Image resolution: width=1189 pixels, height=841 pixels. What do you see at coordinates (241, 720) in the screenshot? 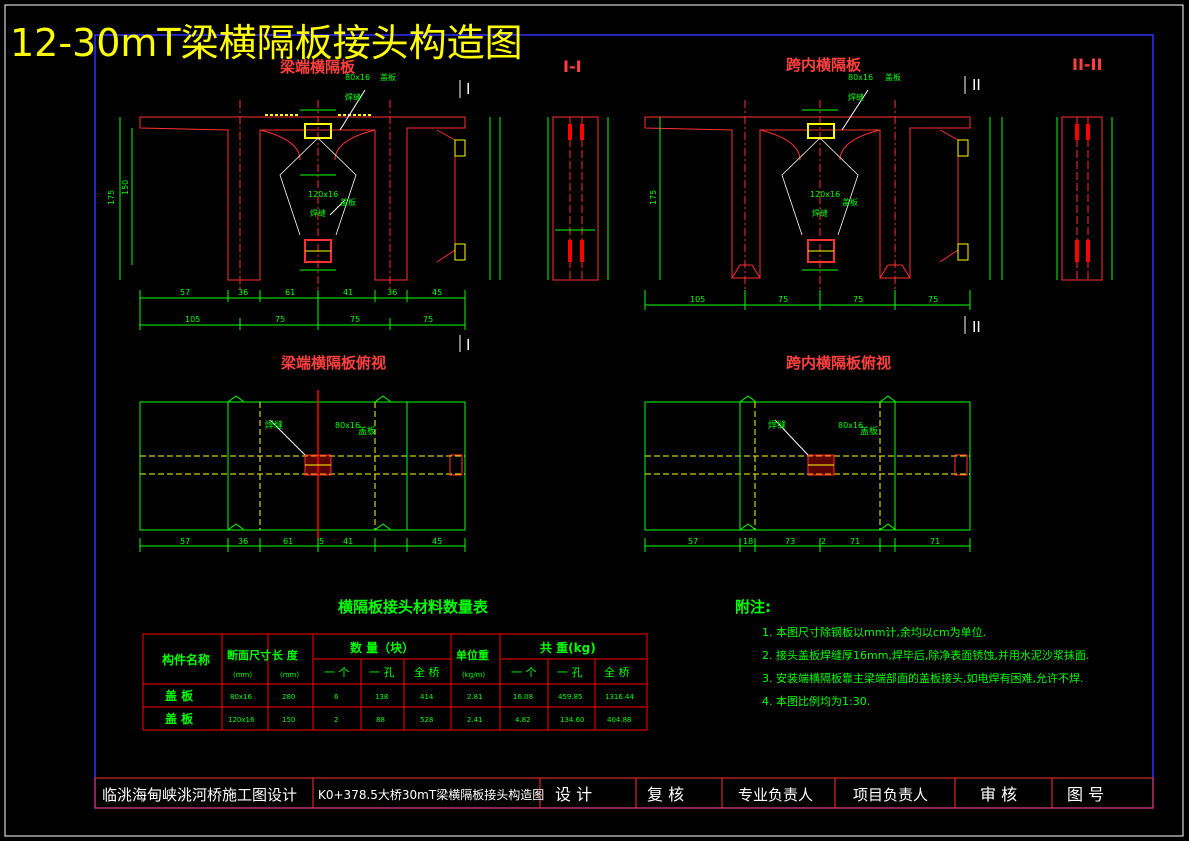
I see `cell-r1-c1: 120x16` at bounding box center [241, 720].